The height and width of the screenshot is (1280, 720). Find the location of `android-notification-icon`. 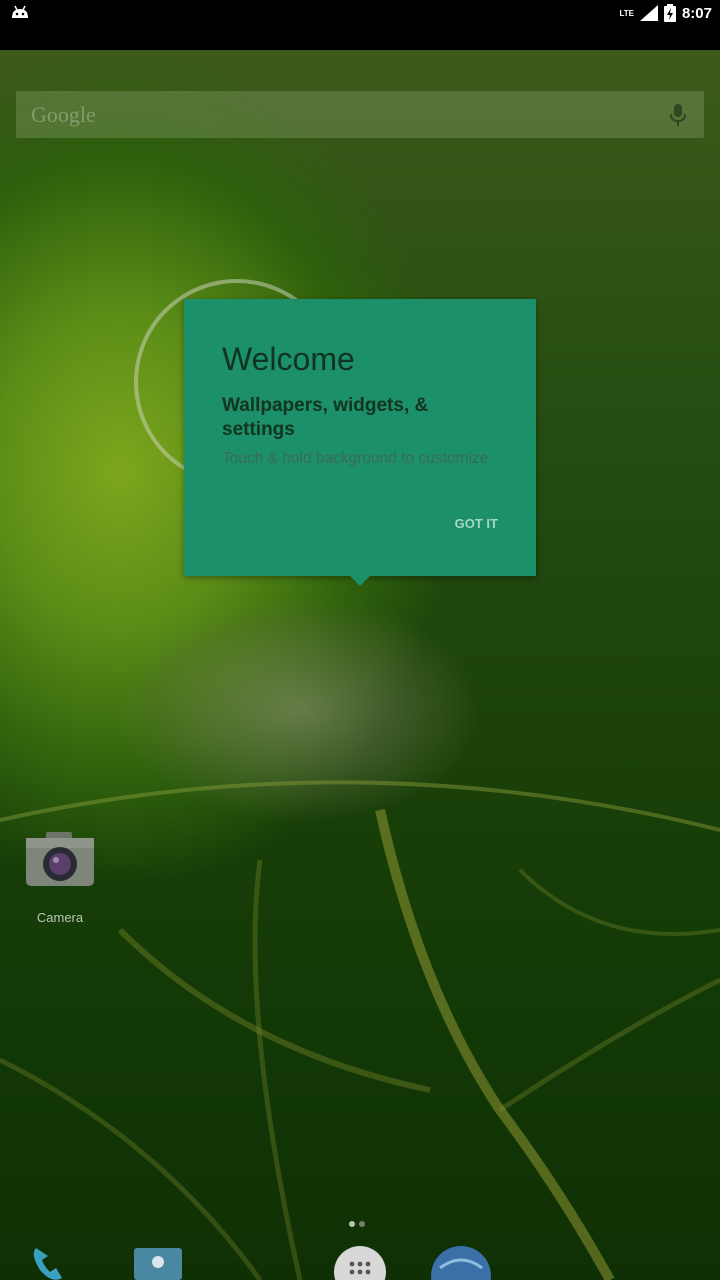

android-notification-icon is located at coordinates (20, 11).